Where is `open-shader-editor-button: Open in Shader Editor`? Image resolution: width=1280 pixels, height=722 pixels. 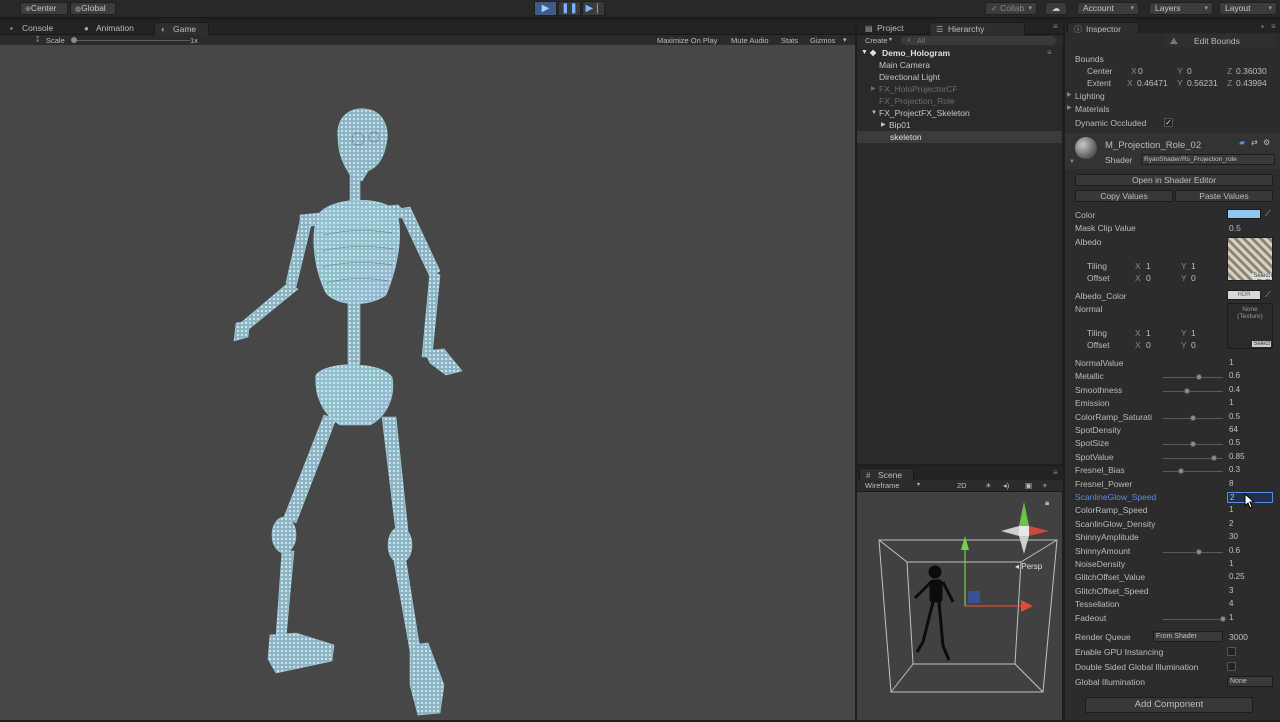 open-shader-editor-button: Open in Shader Editor is located at coordinates (1174, 180).